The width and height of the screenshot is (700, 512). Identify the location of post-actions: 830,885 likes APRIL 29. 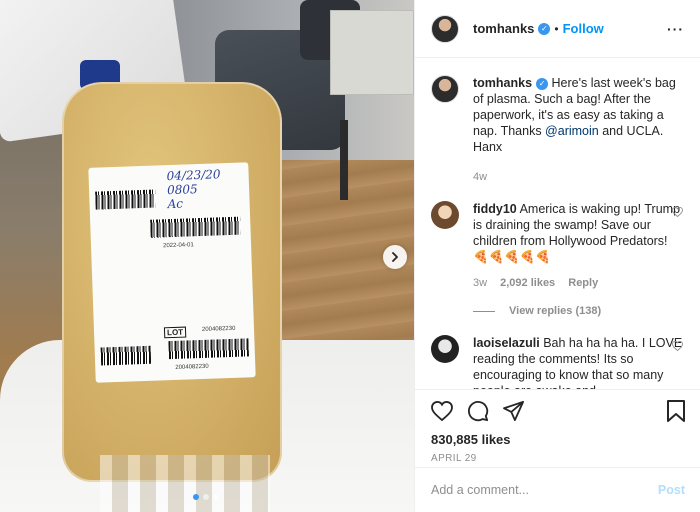
(557, 428).